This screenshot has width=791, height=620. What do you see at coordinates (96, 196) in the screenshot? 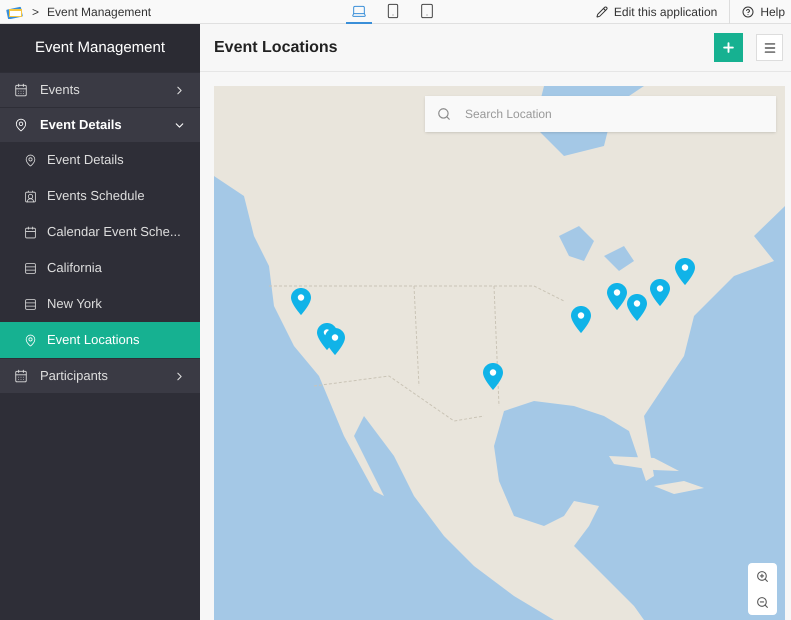
I see `item-label: Events Schedule` at bounding box center [96, 196].